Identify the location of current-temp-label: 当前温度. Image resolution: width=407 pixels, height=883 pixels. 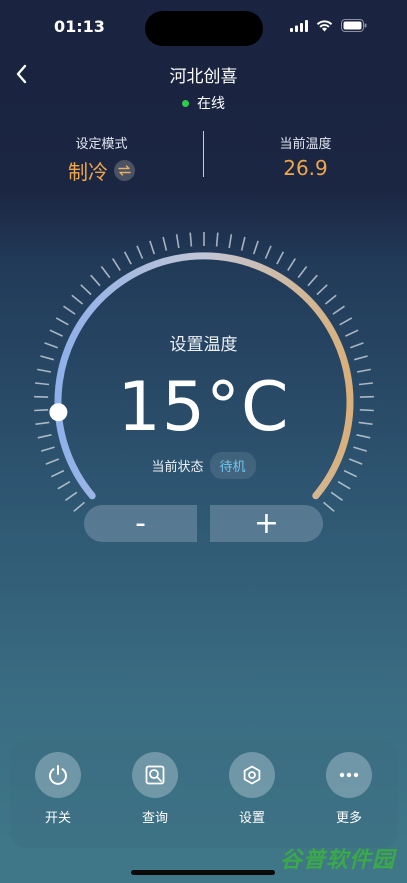
(305, 144).